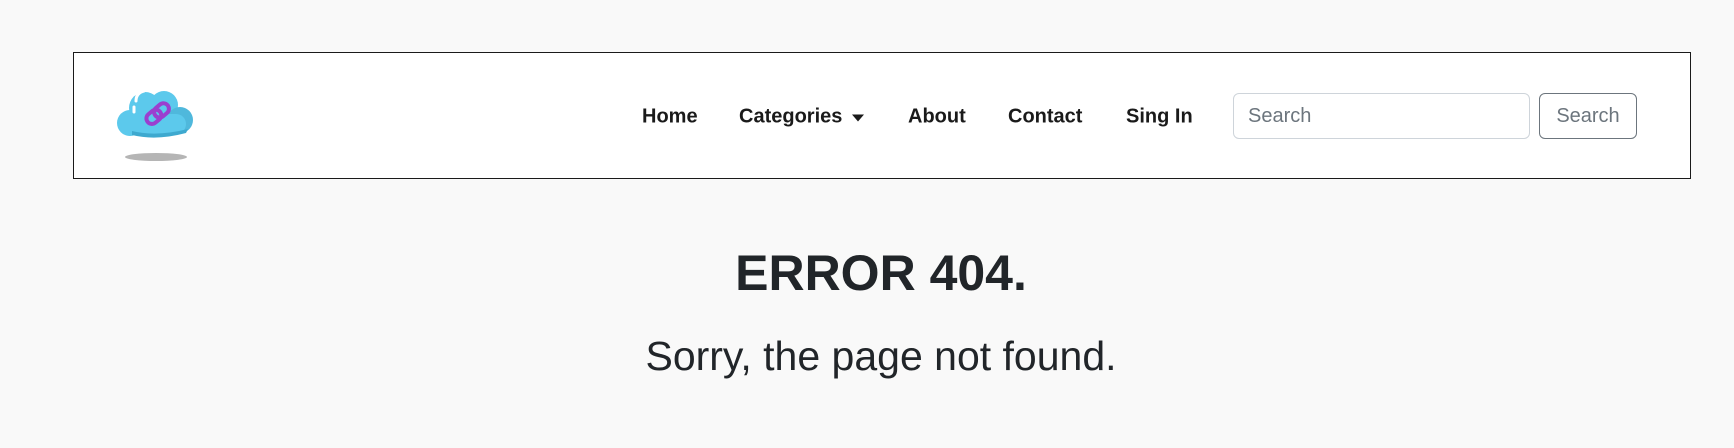 This screenshot has width=1734, height=448. I want to click on nav-dropdown-categories: Categories, so click(802, 116).